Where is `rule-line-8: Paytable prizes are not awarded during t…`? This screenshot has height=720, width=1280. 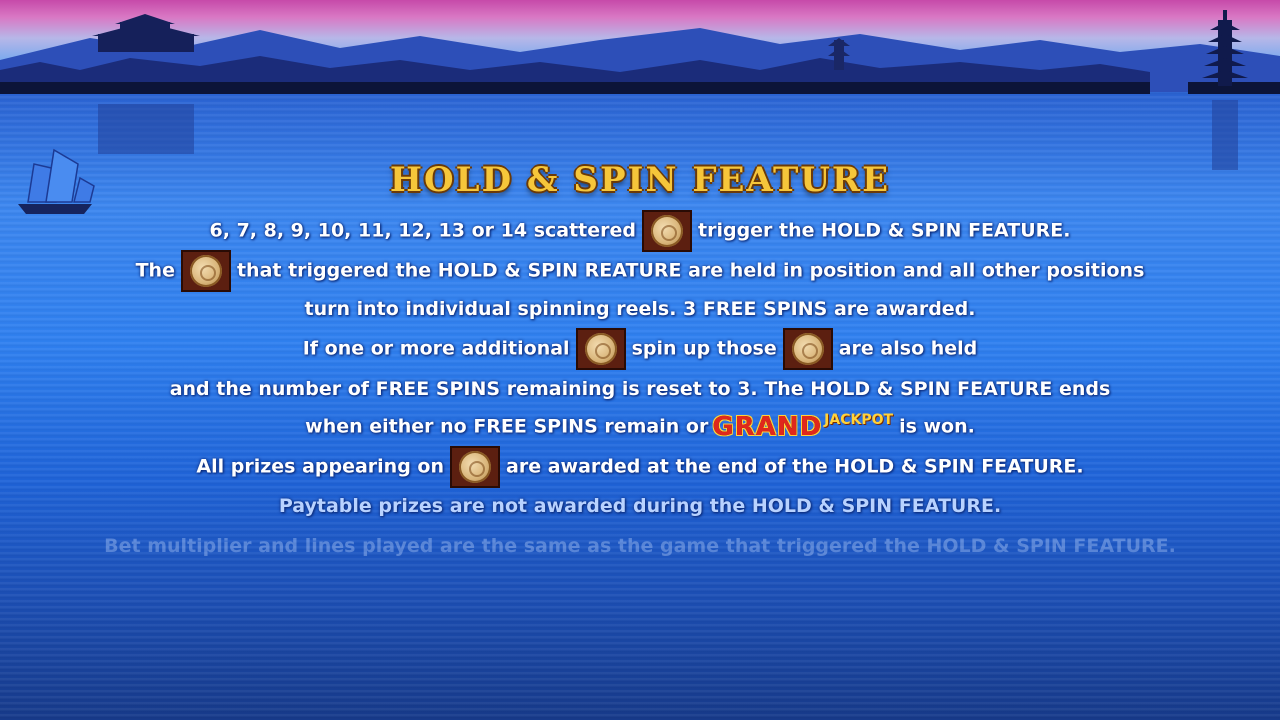
rule-line-8: Paytable prizes are not awarded during t… is located at coordinates (640, 506).